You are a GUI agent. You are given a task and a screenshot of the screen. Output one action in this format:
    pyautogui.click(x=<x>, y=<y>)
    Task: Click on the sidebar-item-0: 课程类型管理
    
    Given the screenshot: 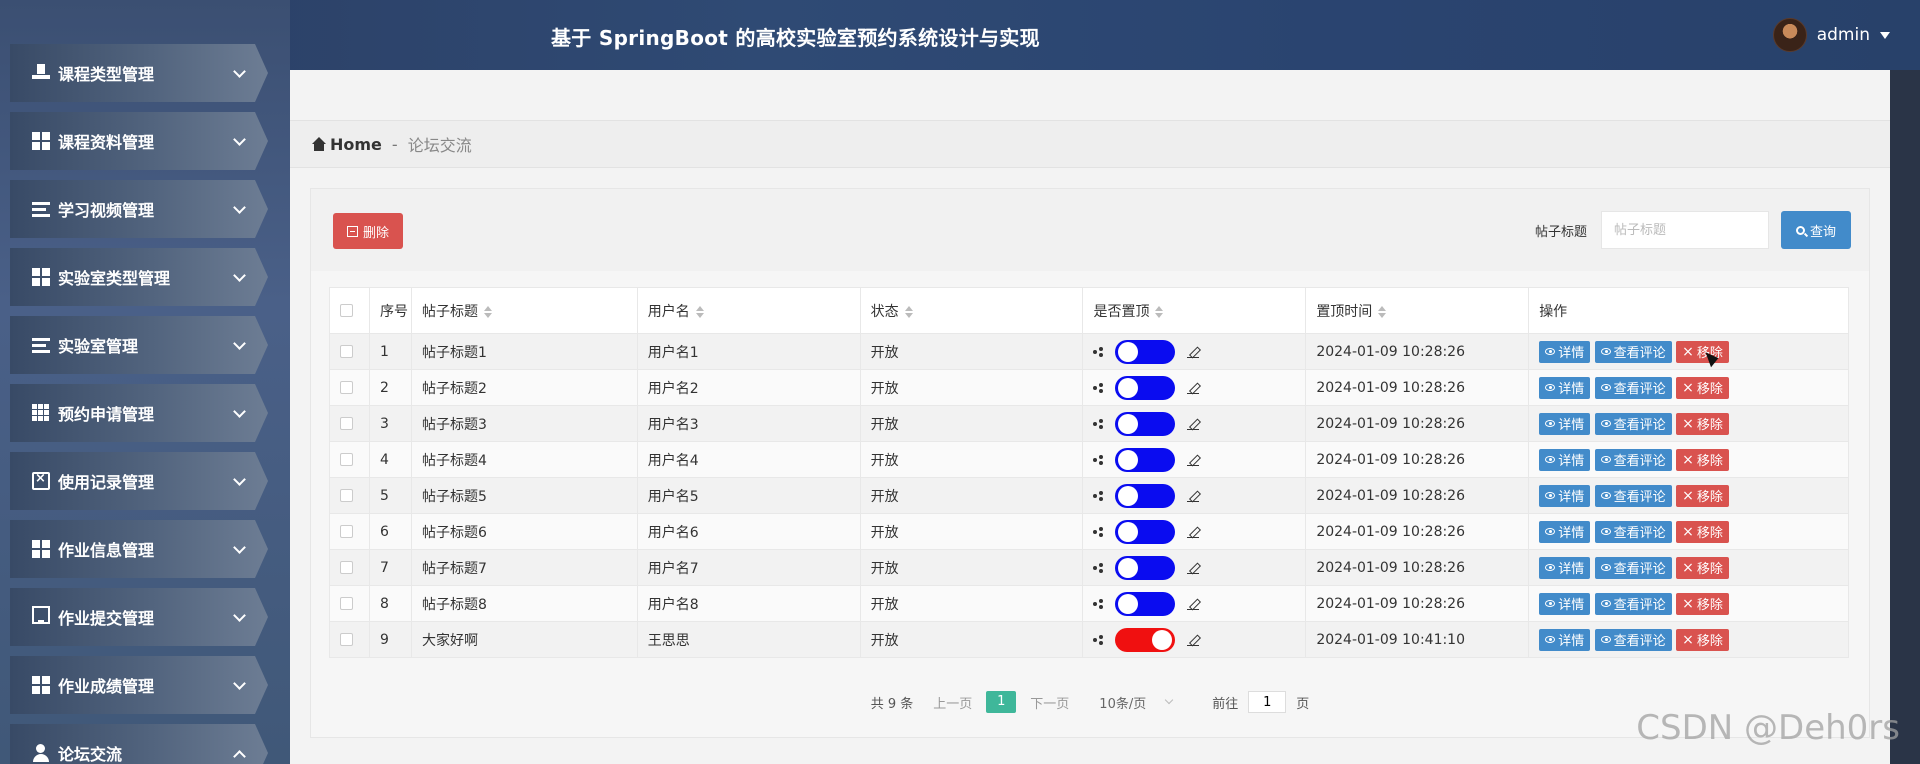 What is the action you would take?
    pyautogui.click(x=139, y=73)
    